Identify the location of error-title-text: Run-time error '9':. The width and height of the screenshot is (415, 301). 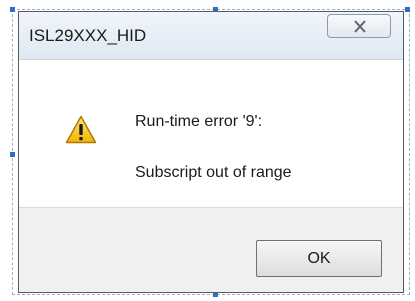
(199, 121).